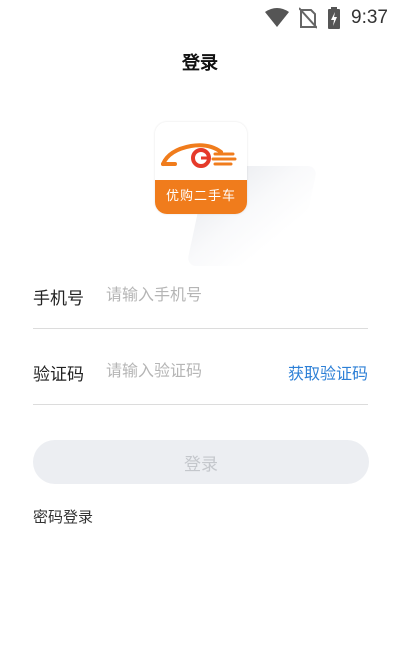 Image resolution: width=400 pixels, height=660 pixels. What do you see at coordinates (191, 294) in the screenshot?
I see `phone-input` at bounding box center [191, 294].